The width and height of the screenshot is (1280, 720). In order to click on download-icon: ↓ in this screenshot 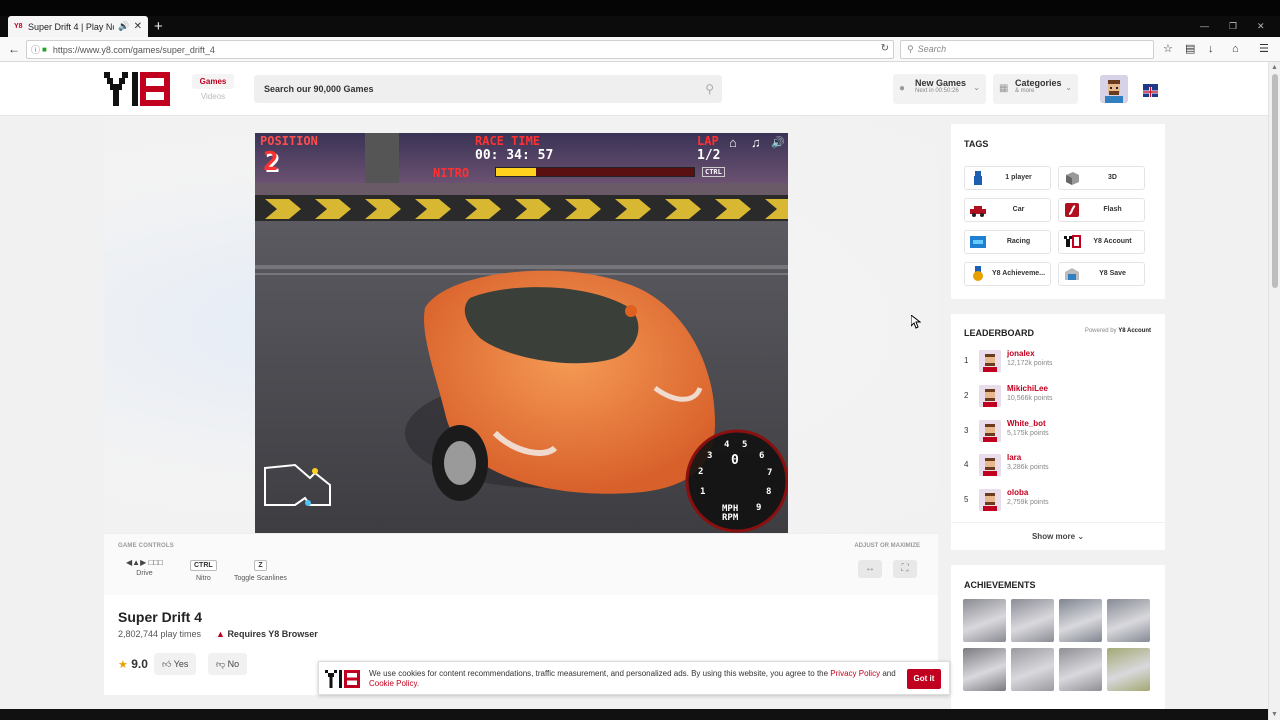, I will do `click(1211, 49)`.